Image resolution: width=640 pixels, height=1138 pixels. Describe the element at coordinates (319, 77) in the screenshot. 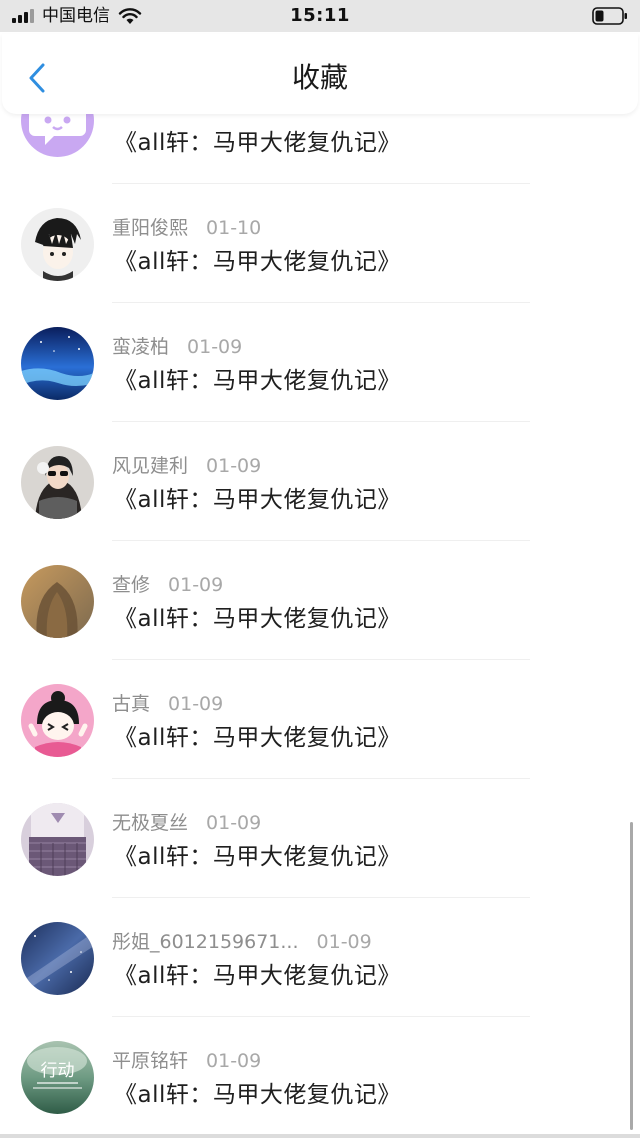

I see `page-title: 收藏` at that location.